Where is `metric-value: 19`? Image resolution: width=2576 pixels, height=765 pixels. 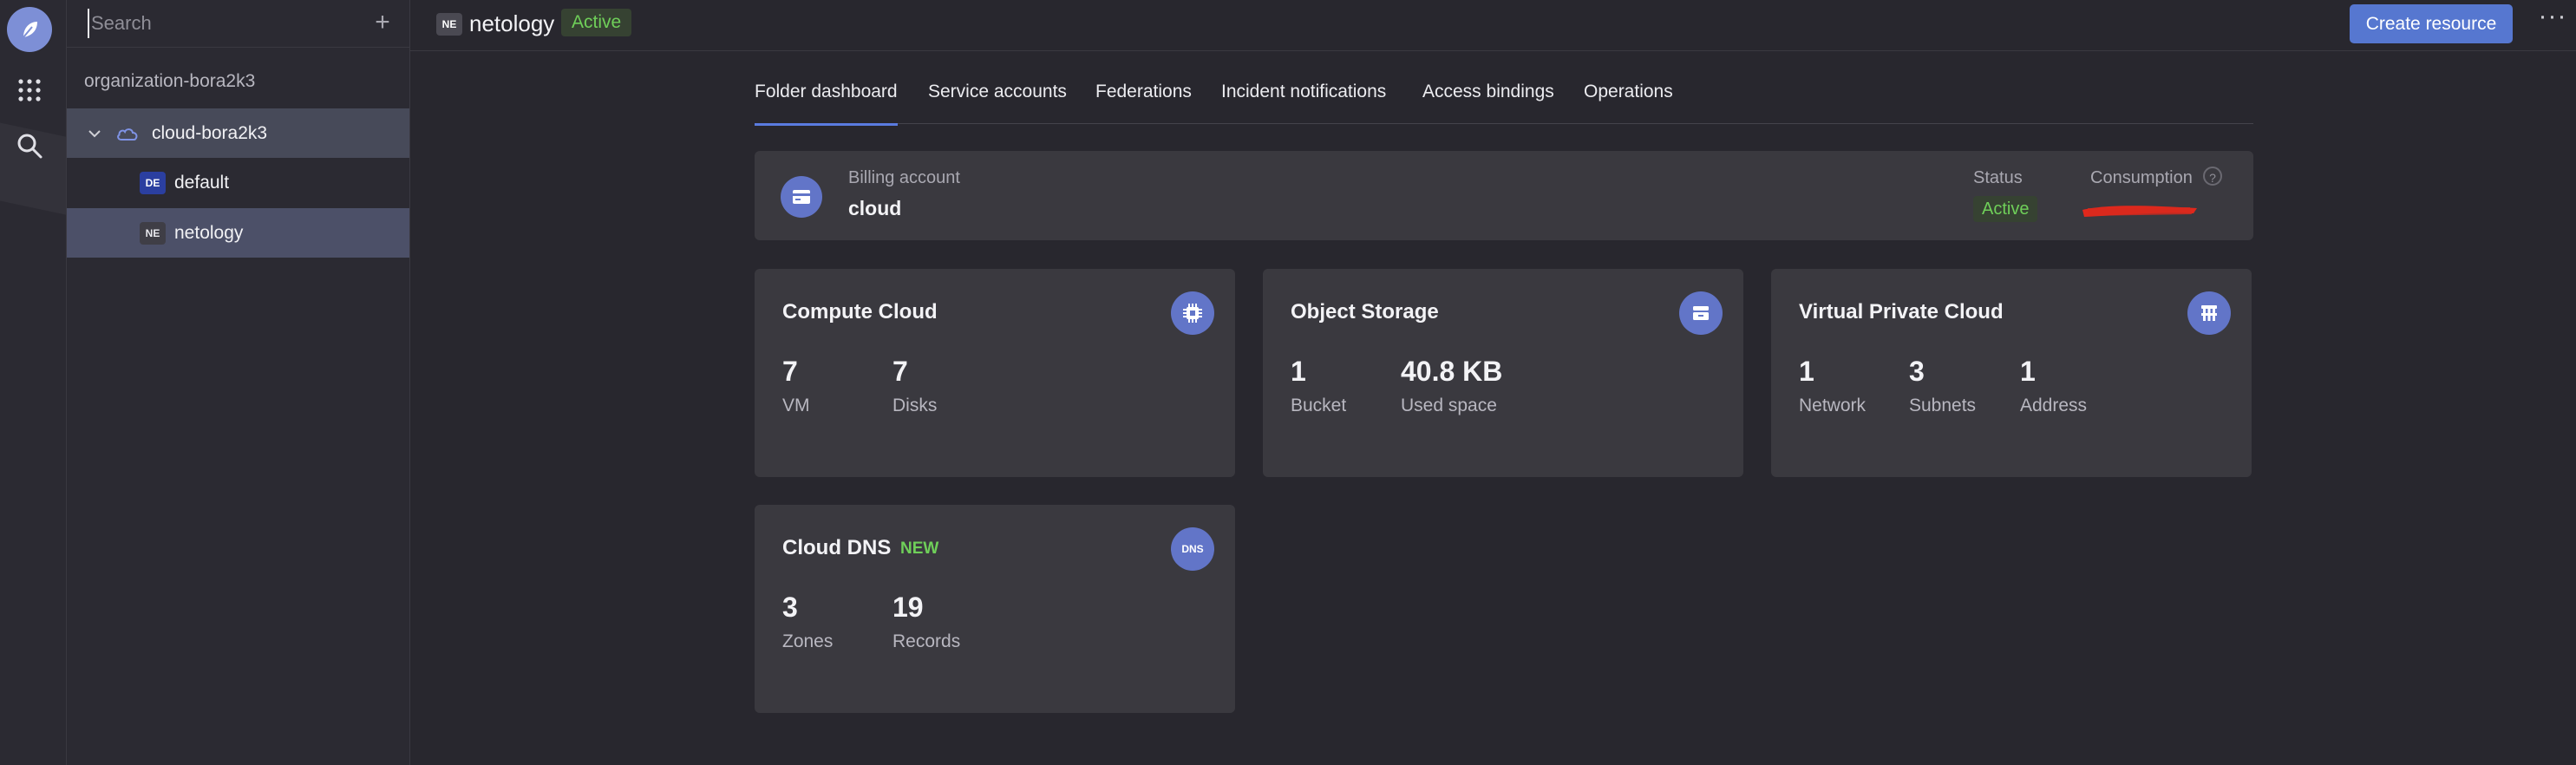 metric-value: 19 is located at coordinates (908, 607).